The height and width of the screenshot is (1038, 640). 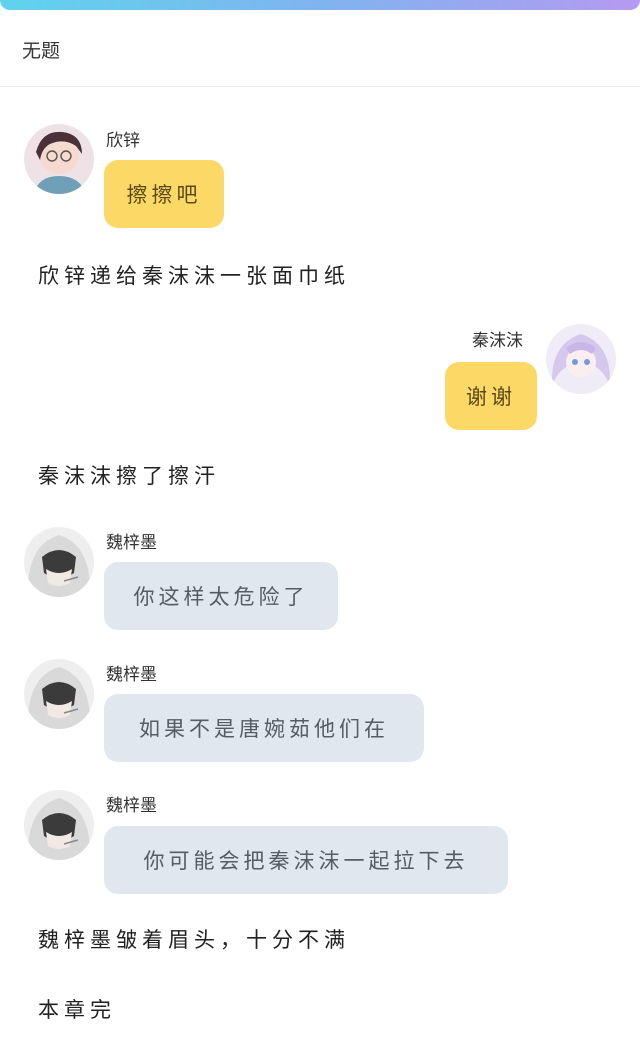 I want to click on speaker-name: 欣锌, so click(x=123, y=141).